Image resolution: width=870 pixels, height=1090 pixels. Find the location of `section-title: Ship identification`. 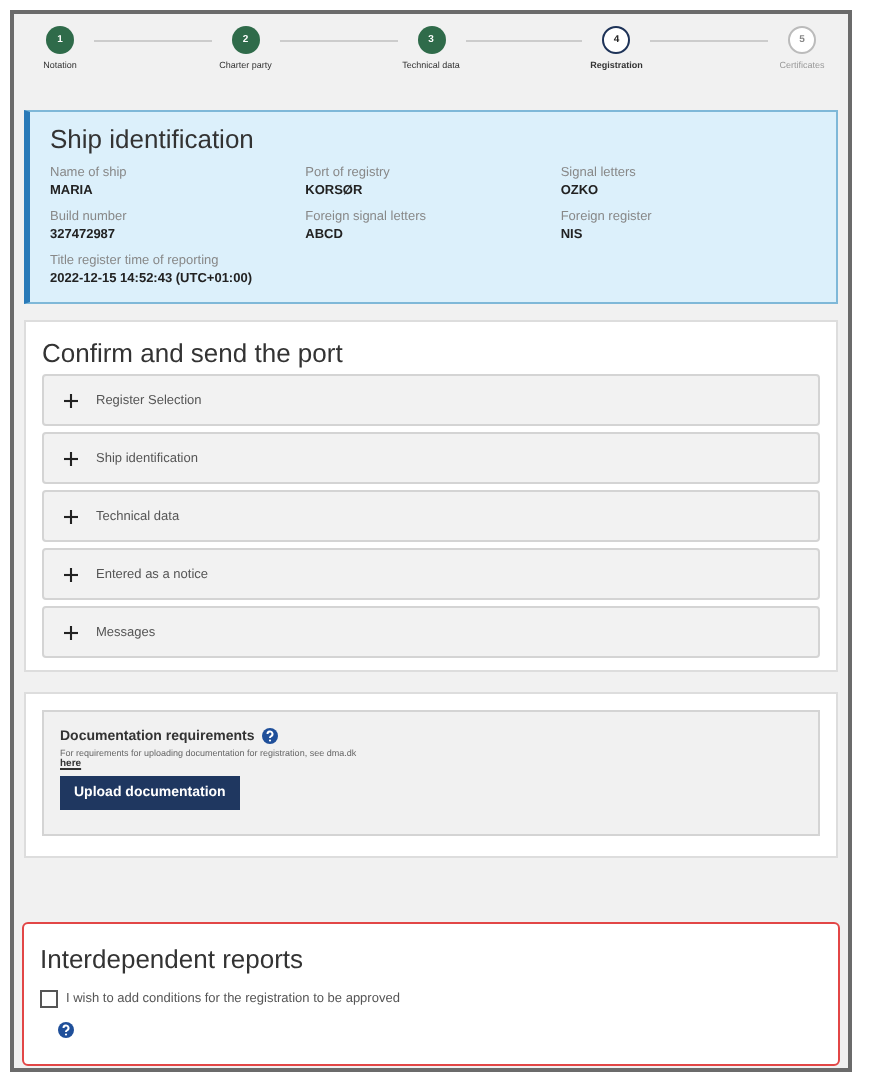

section-title: Ship identification is located at coordinates (153, 139).